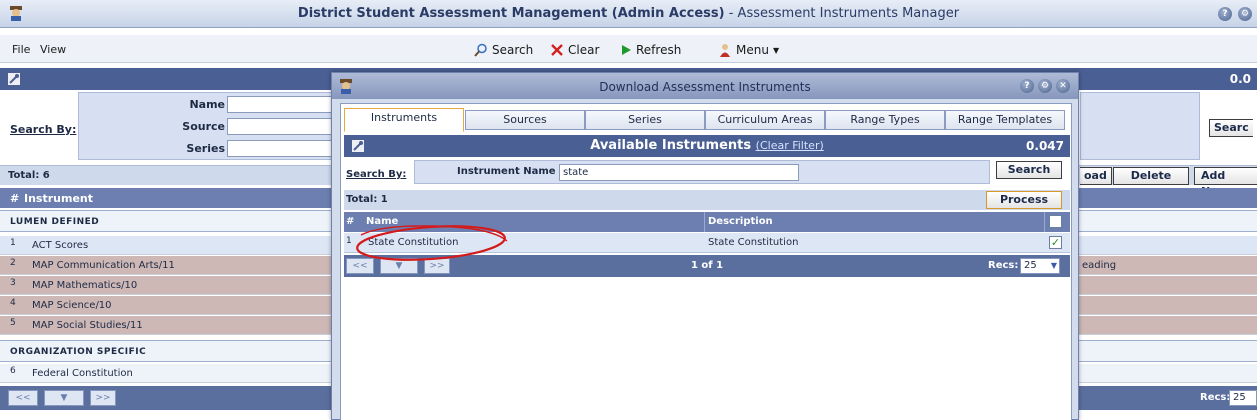  Describe the element at coordinates (15, 198) in the screenshot. I see `col-num-header: #` at that location.